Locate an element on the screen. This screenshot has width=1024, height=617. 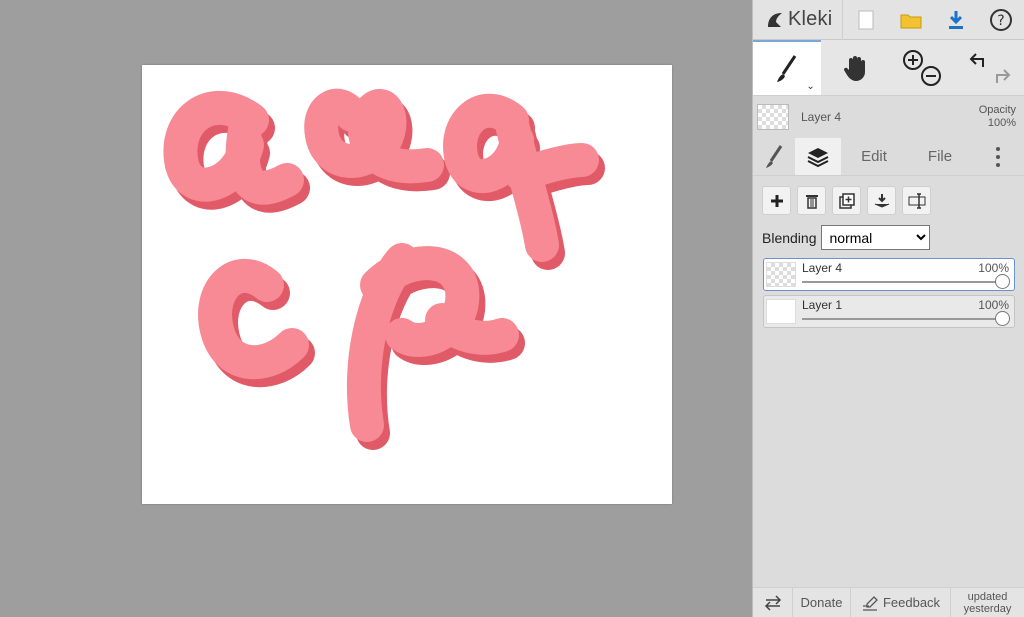
pencil-note-icon is located at coordinates (870, 603).